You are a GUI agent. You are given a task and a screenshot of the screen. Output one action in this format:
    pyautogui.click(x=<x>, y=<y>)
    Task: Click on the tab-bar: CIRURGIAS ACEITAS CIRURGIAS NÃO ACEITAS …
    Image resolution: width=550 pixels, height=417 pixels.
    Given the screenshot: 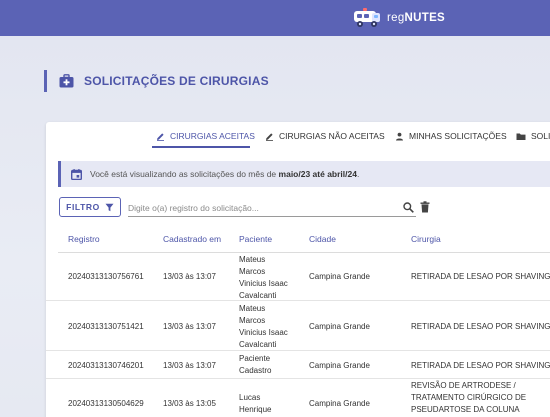 What is the action you would take?
    pyautogui.click(x=298, y=135)
    